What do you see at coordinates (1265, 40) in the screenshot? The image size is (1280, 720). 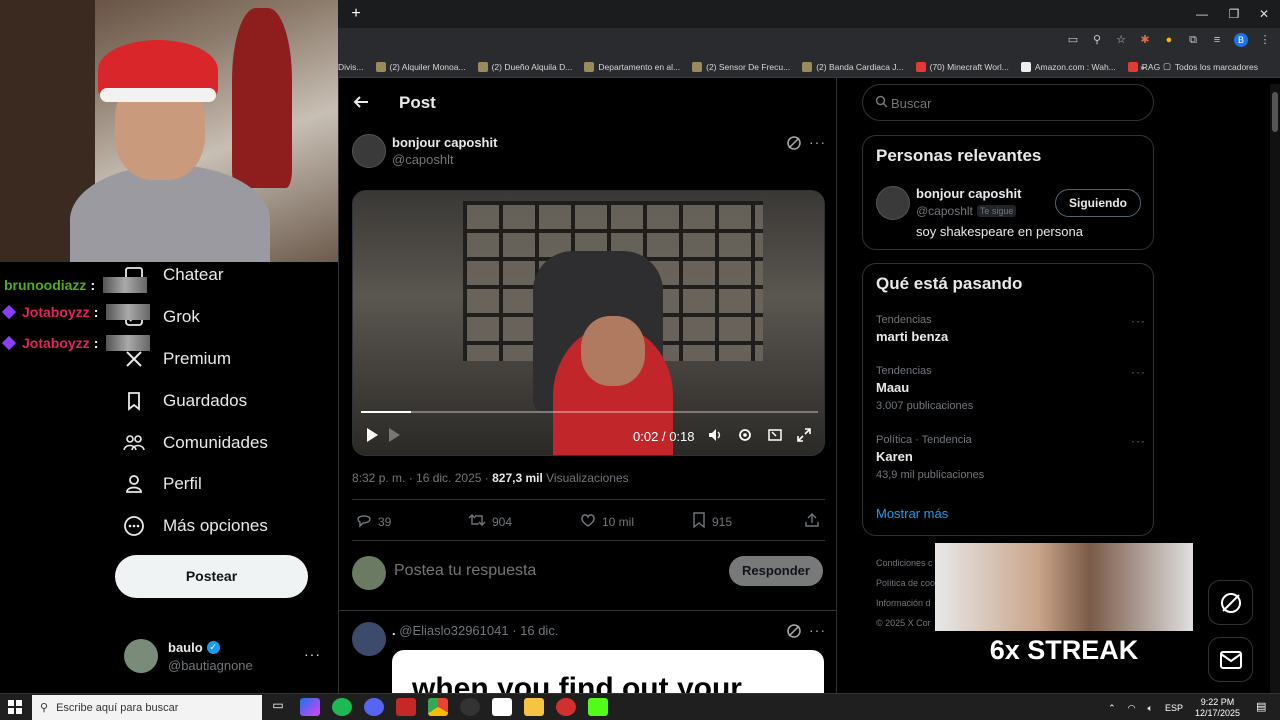 I see `browser-menu-icon: ⋮` at bounding box center [1265, 40].